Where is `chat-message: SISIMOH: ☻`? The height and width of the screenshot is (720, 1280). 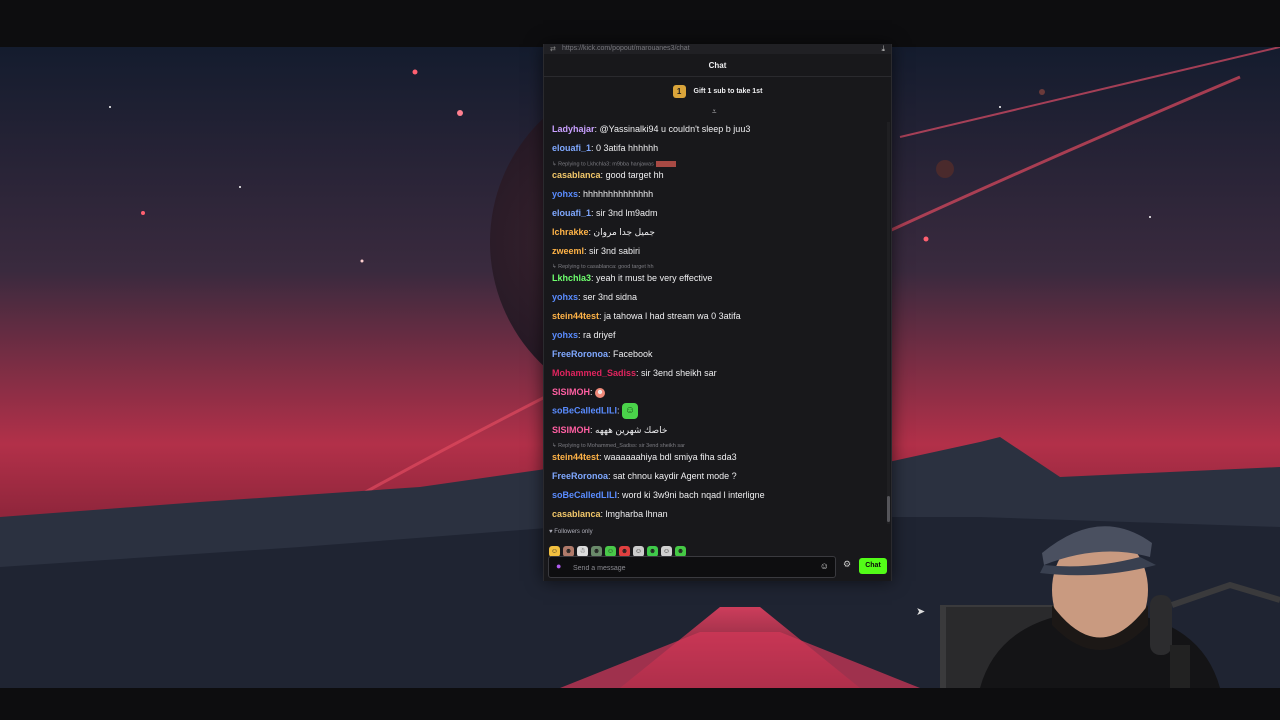 chat-message: SISIMOH: ☻ is located at coordinates (579, 392).